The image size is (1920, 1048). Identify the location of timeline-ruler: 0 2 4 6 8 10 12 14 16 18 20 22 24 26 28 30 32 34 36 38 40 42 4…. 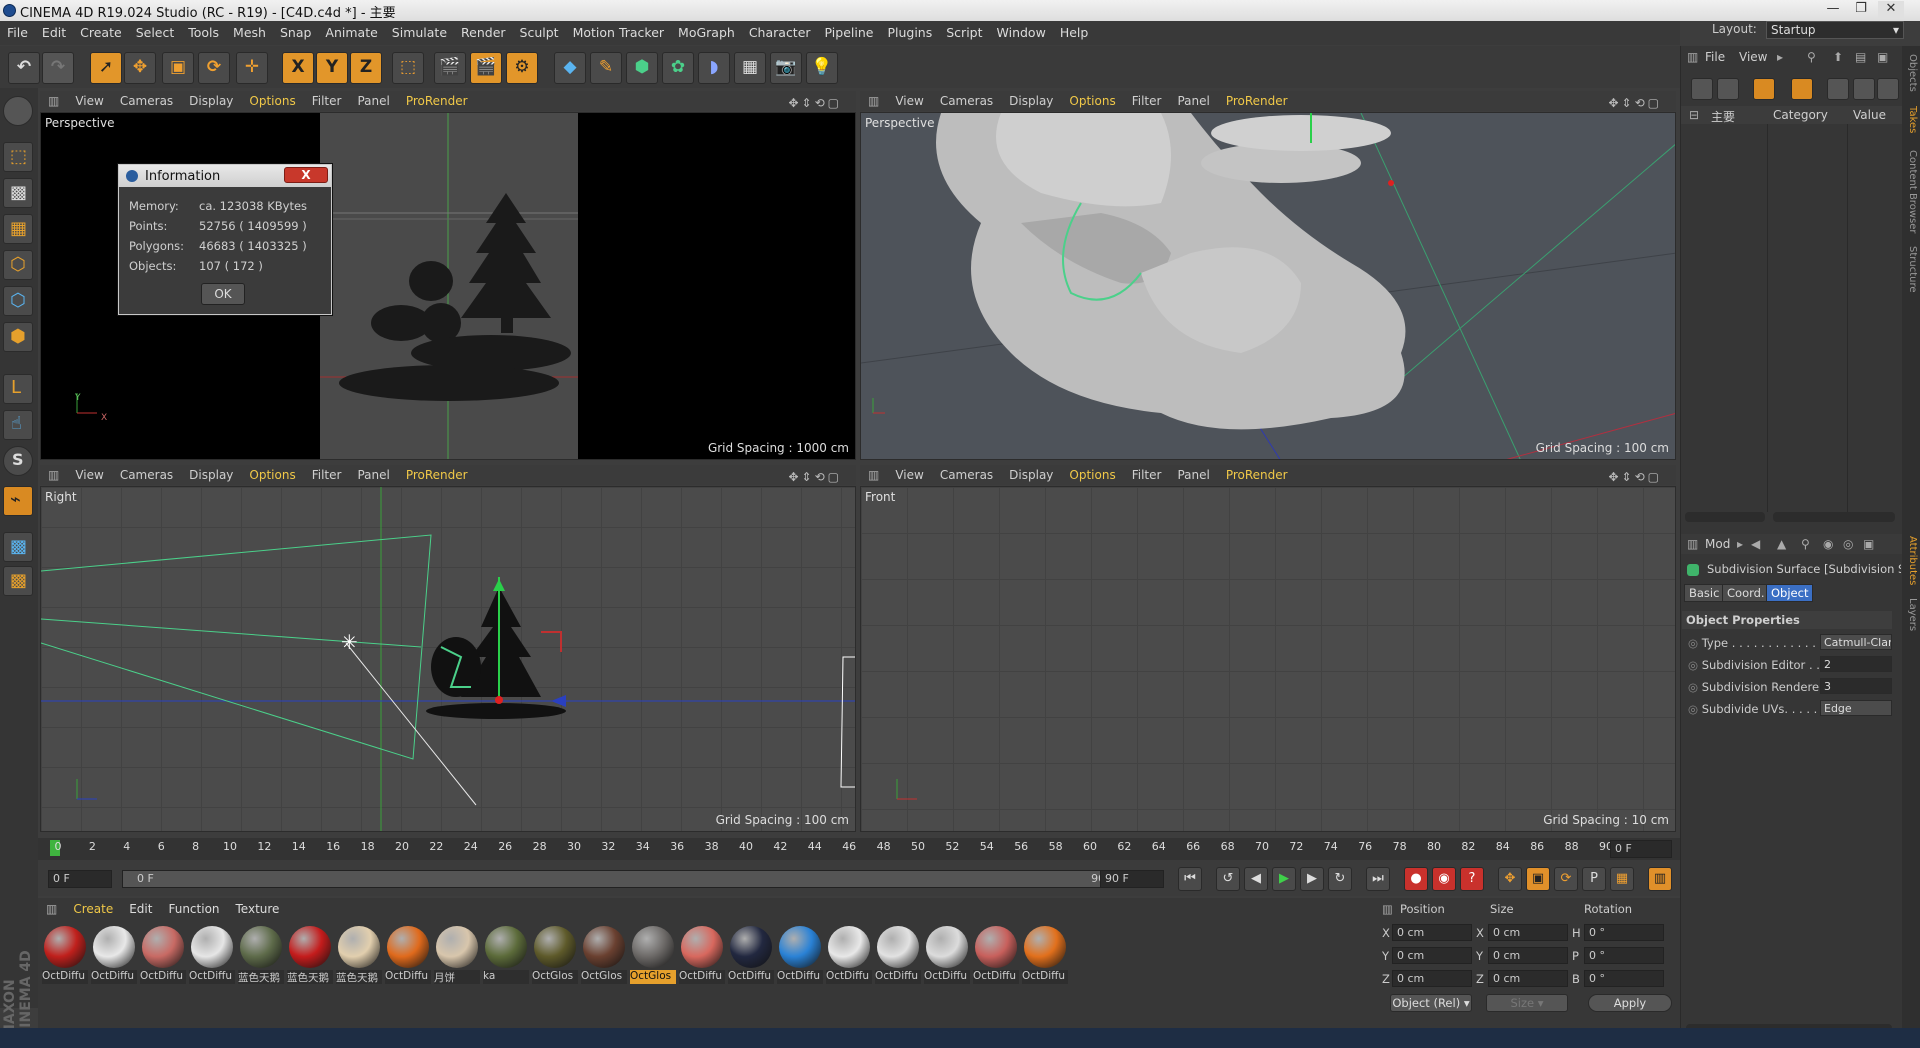
(859, 849).